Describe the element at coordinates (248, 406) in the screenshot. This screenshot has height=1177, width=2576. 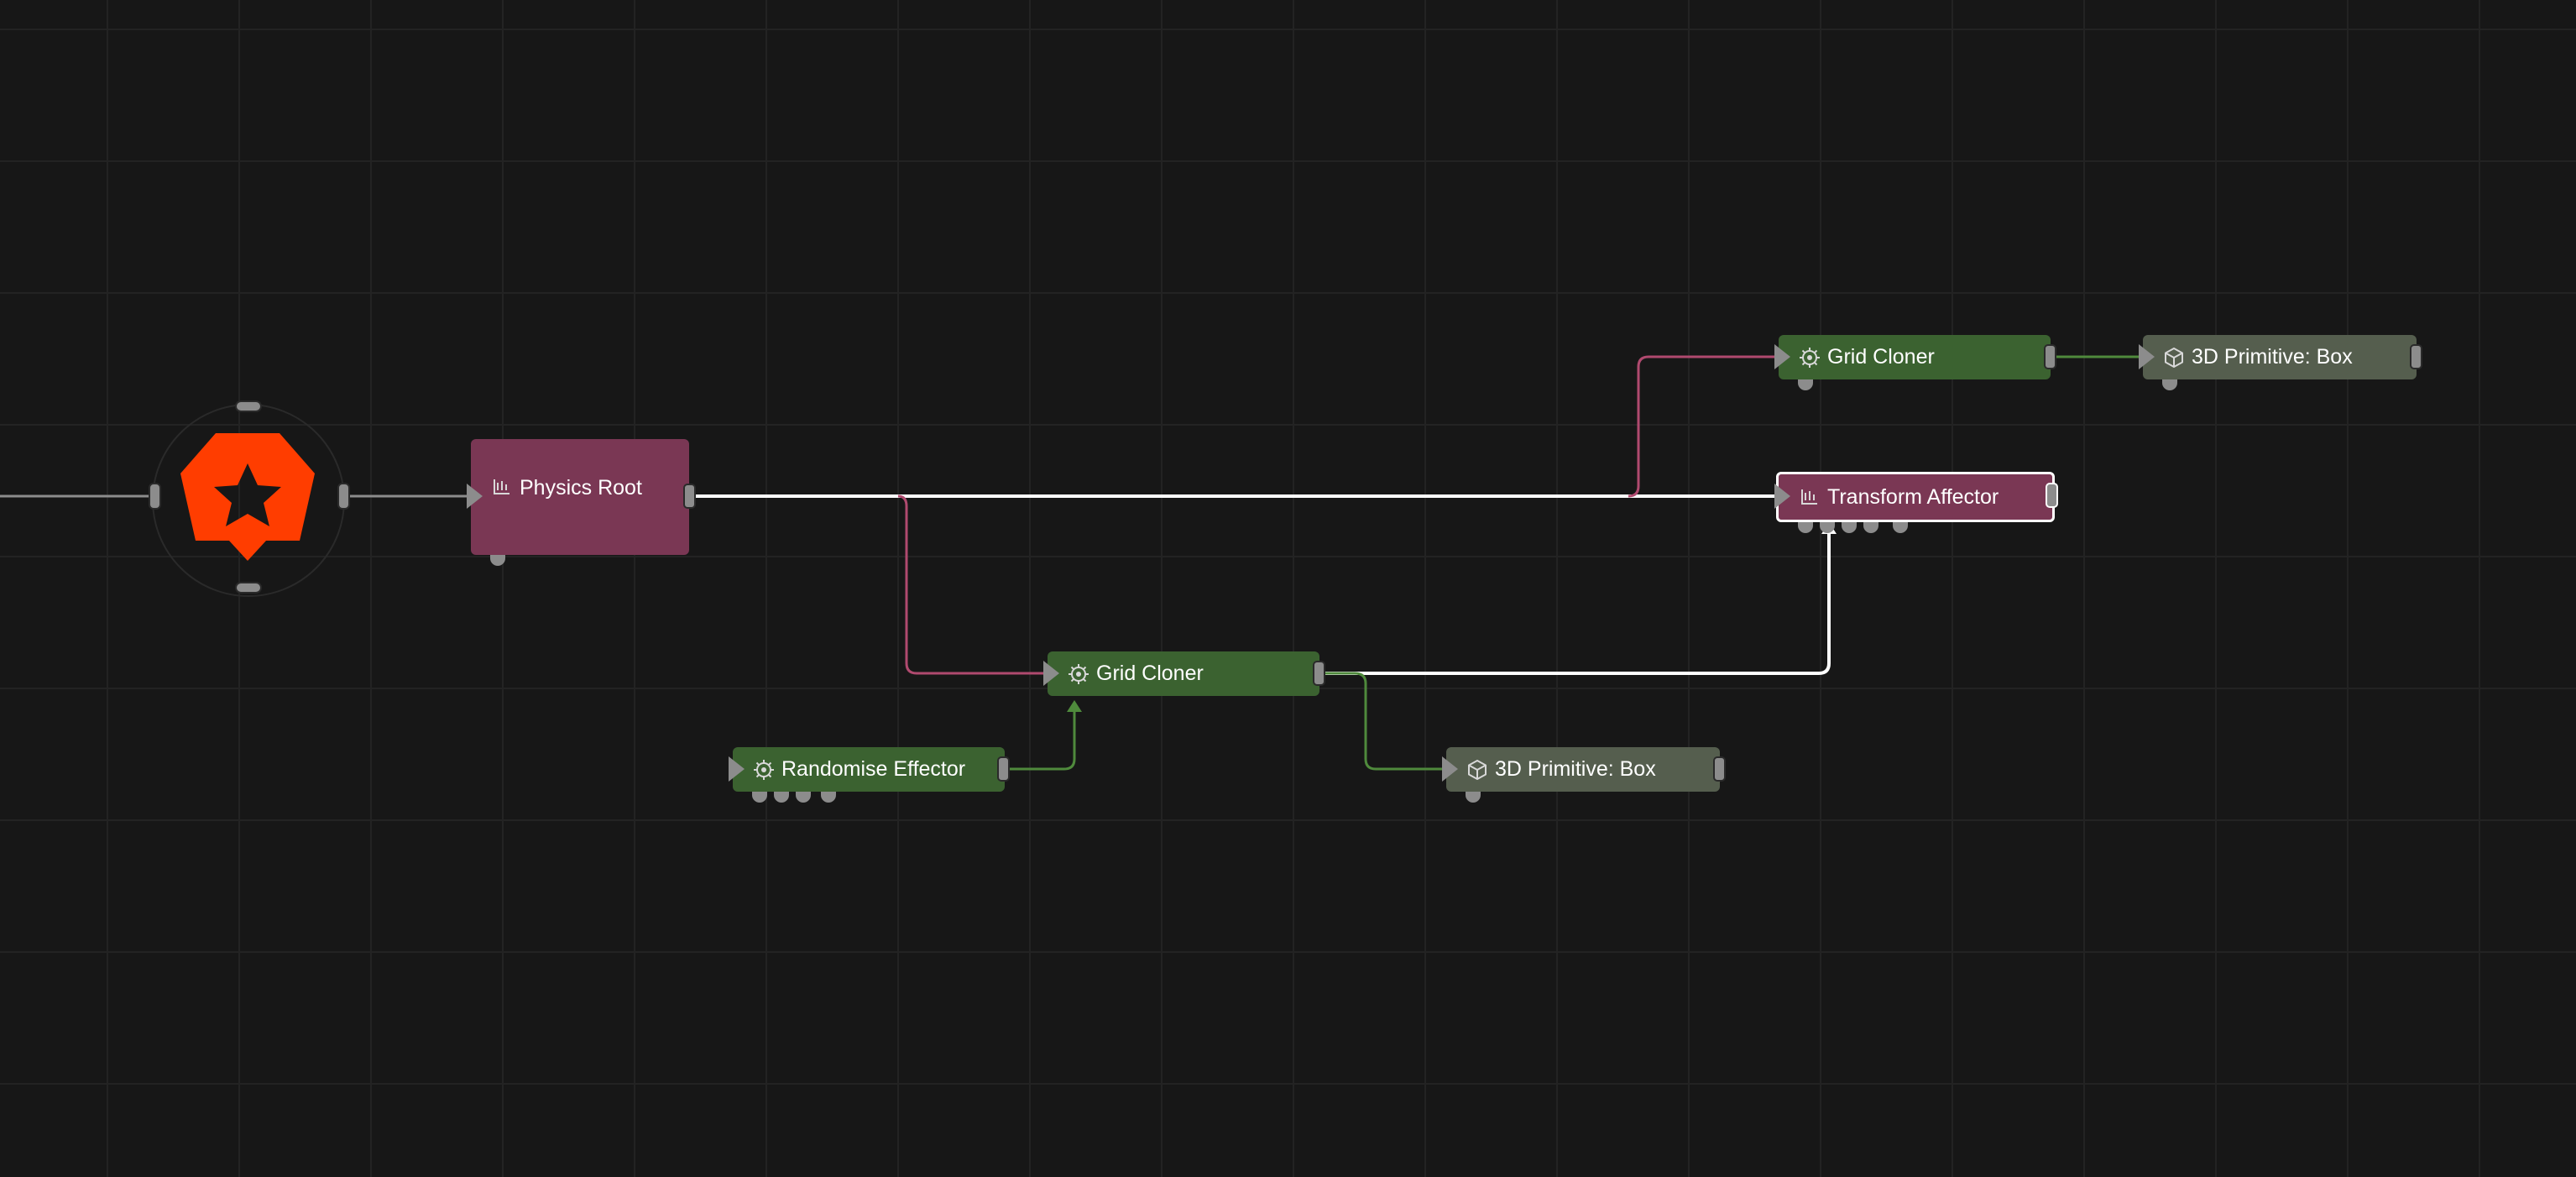
I see `root-top-handle` at that location.